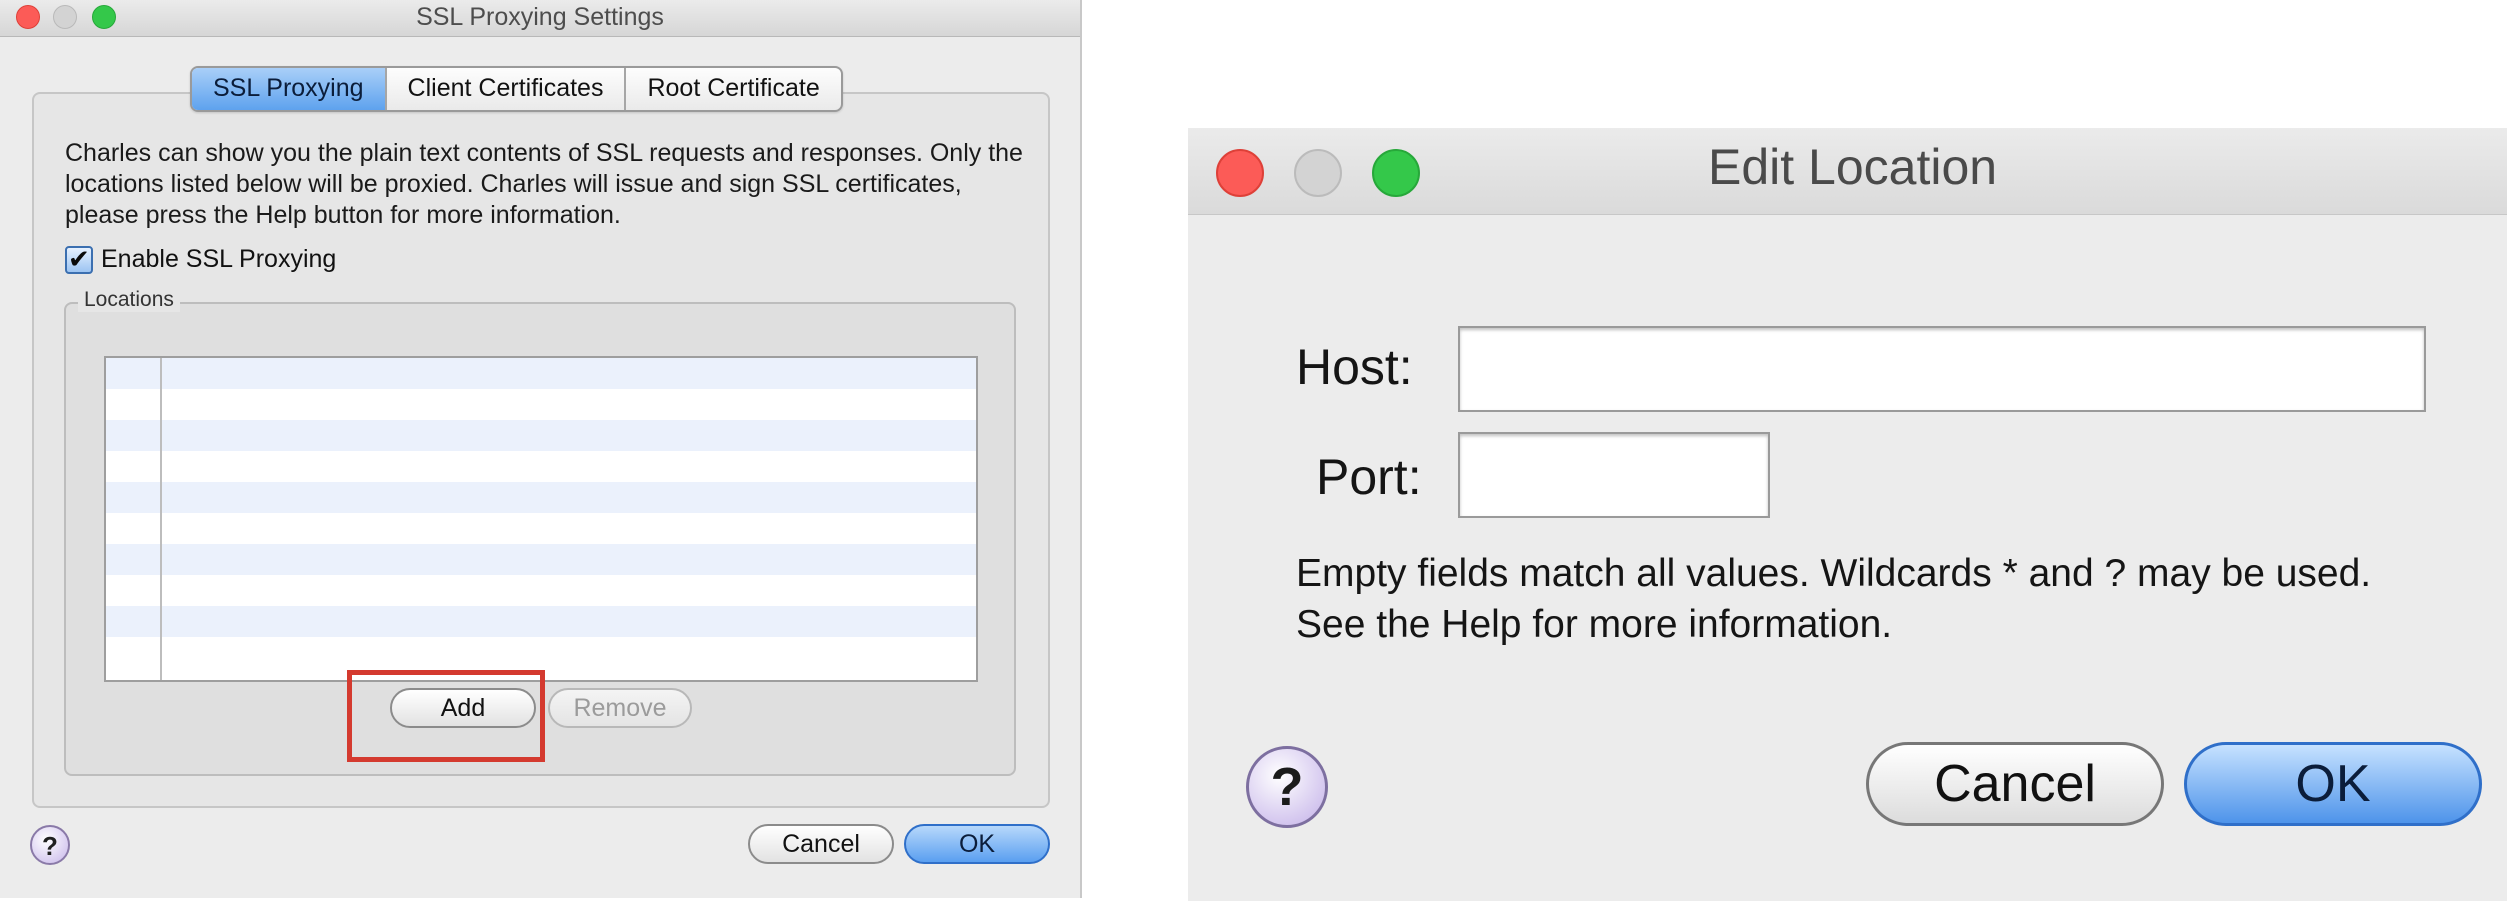 This screenshot has width=2507, height=901. What do you see at coordinates (620, 708) in the screenshot?
I see `remove-location-button: Remove` at bounding box center [620, 708].